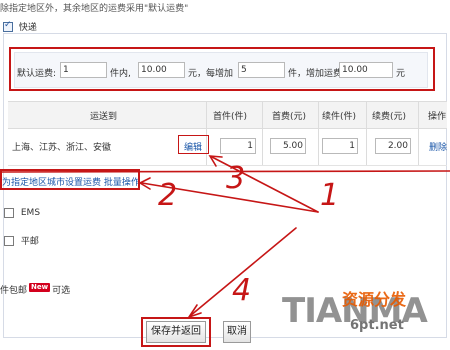 The width and height of the screenshot is (450, 350). What do you see at coordinates (14, 291) in the screenshot?
I see `free-shipping-label: 件包邮` at bounding box center [14, 291].